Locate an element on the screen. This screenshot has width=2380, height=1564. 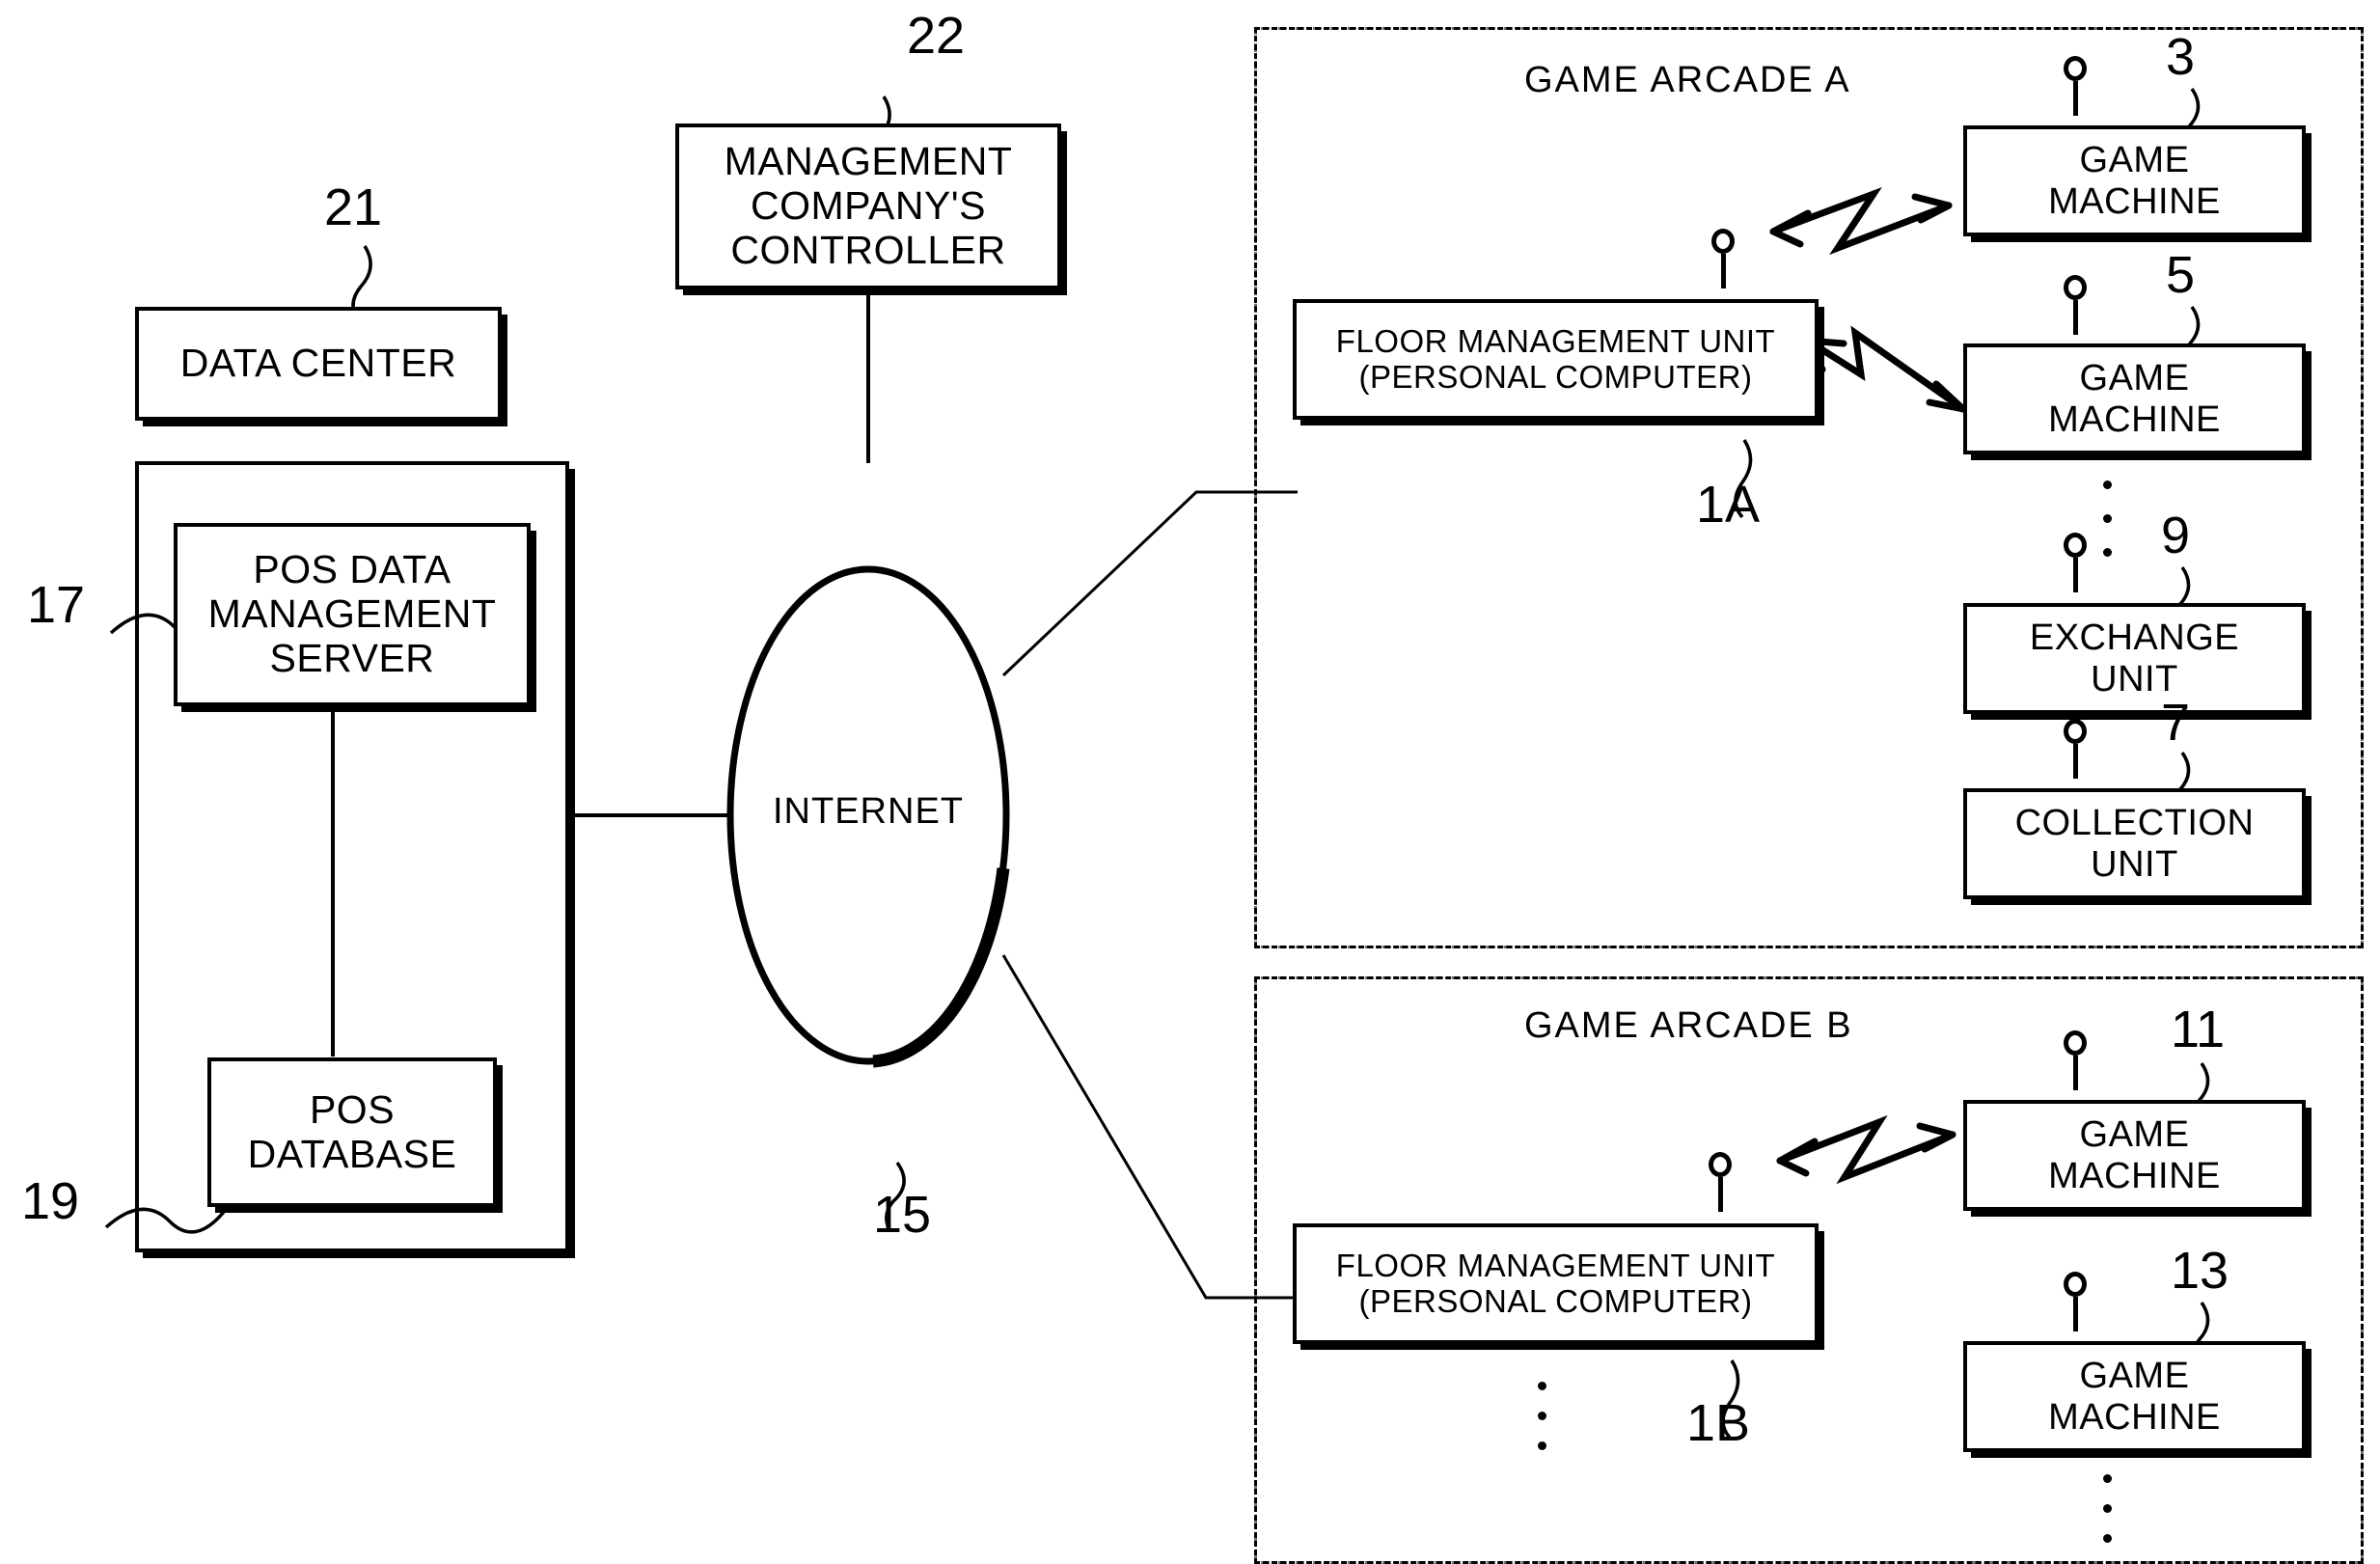
ref-numeral-5: 5 is located at coordinates (2181, 275).